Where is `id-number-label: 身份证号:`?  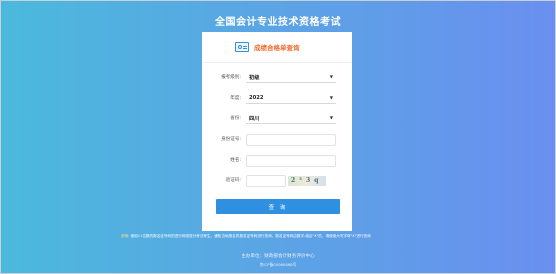
id-number-label: 身份证号: is located at coordinates (231, 139).